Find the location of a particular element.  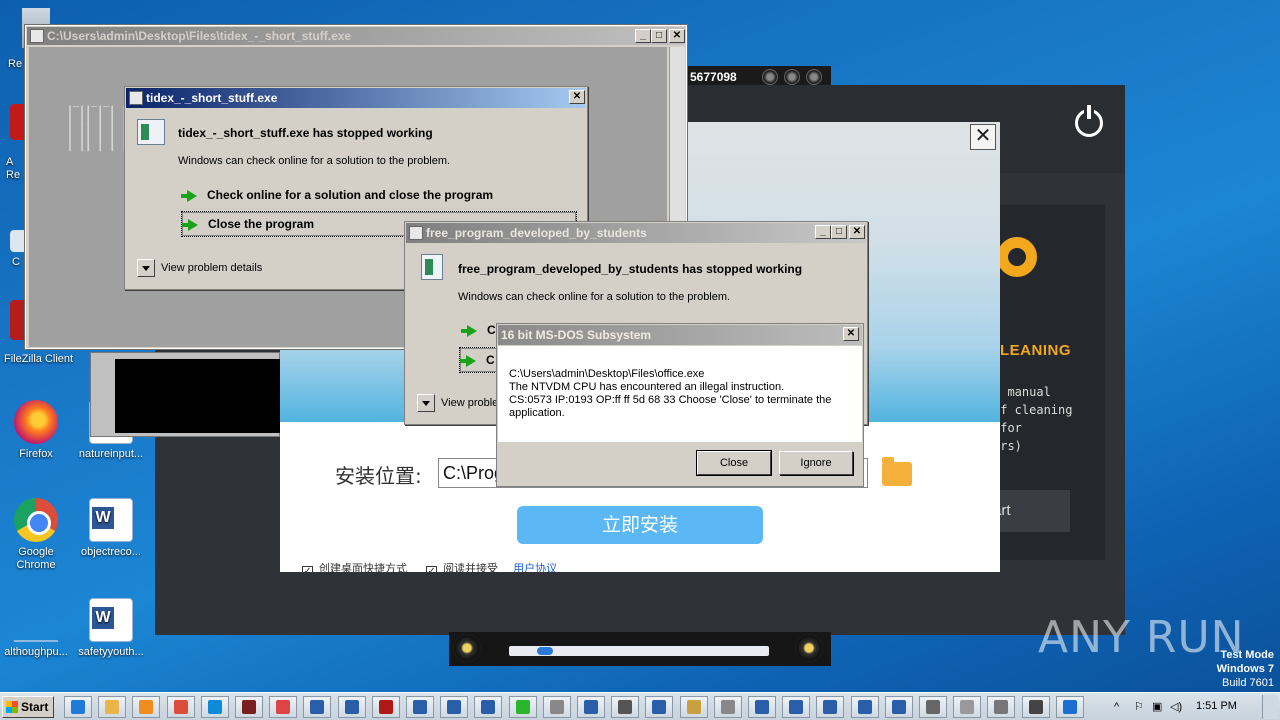

taskbar-button-win2 is located at coordinates (351, 707).